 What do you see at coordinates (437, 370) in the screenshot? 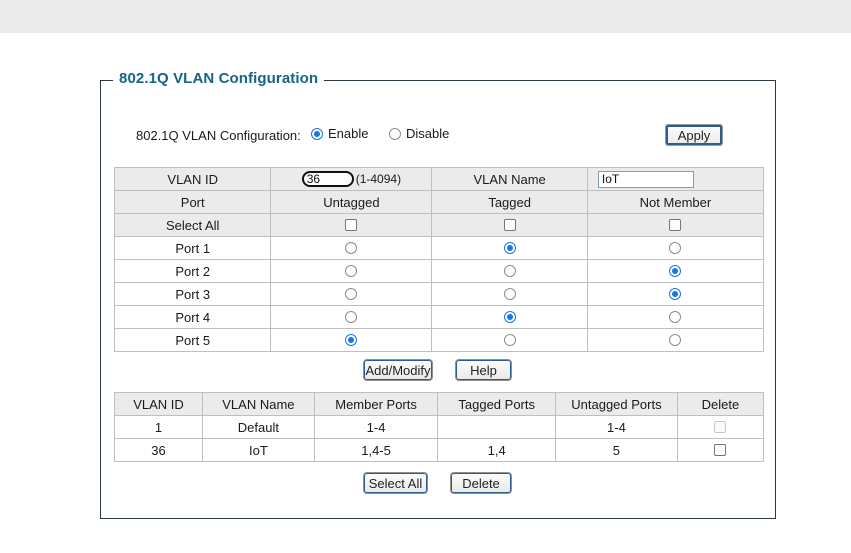
I see `port-action-buttons: Add/Modify Help` at bounding box center [437, 370].